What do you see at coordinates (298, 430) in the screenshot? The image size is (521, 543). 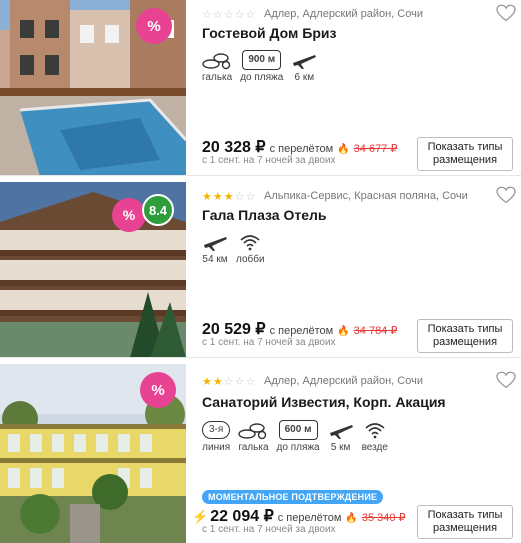 I see `distance-value: 600 м` at bounding box center [298, 430].